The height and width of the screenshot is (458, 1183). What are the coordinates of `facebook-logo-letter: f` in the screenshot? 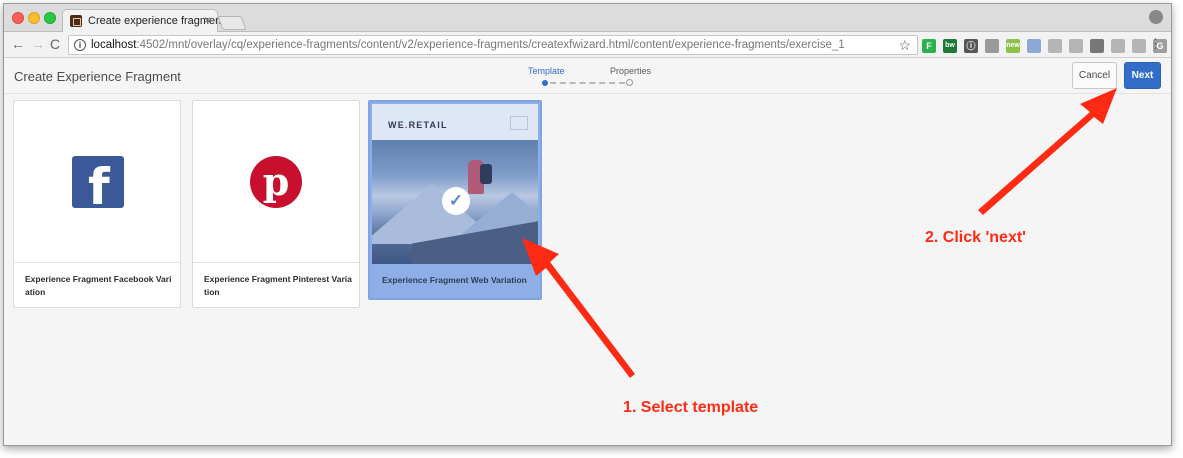 It's located at (99, 183).